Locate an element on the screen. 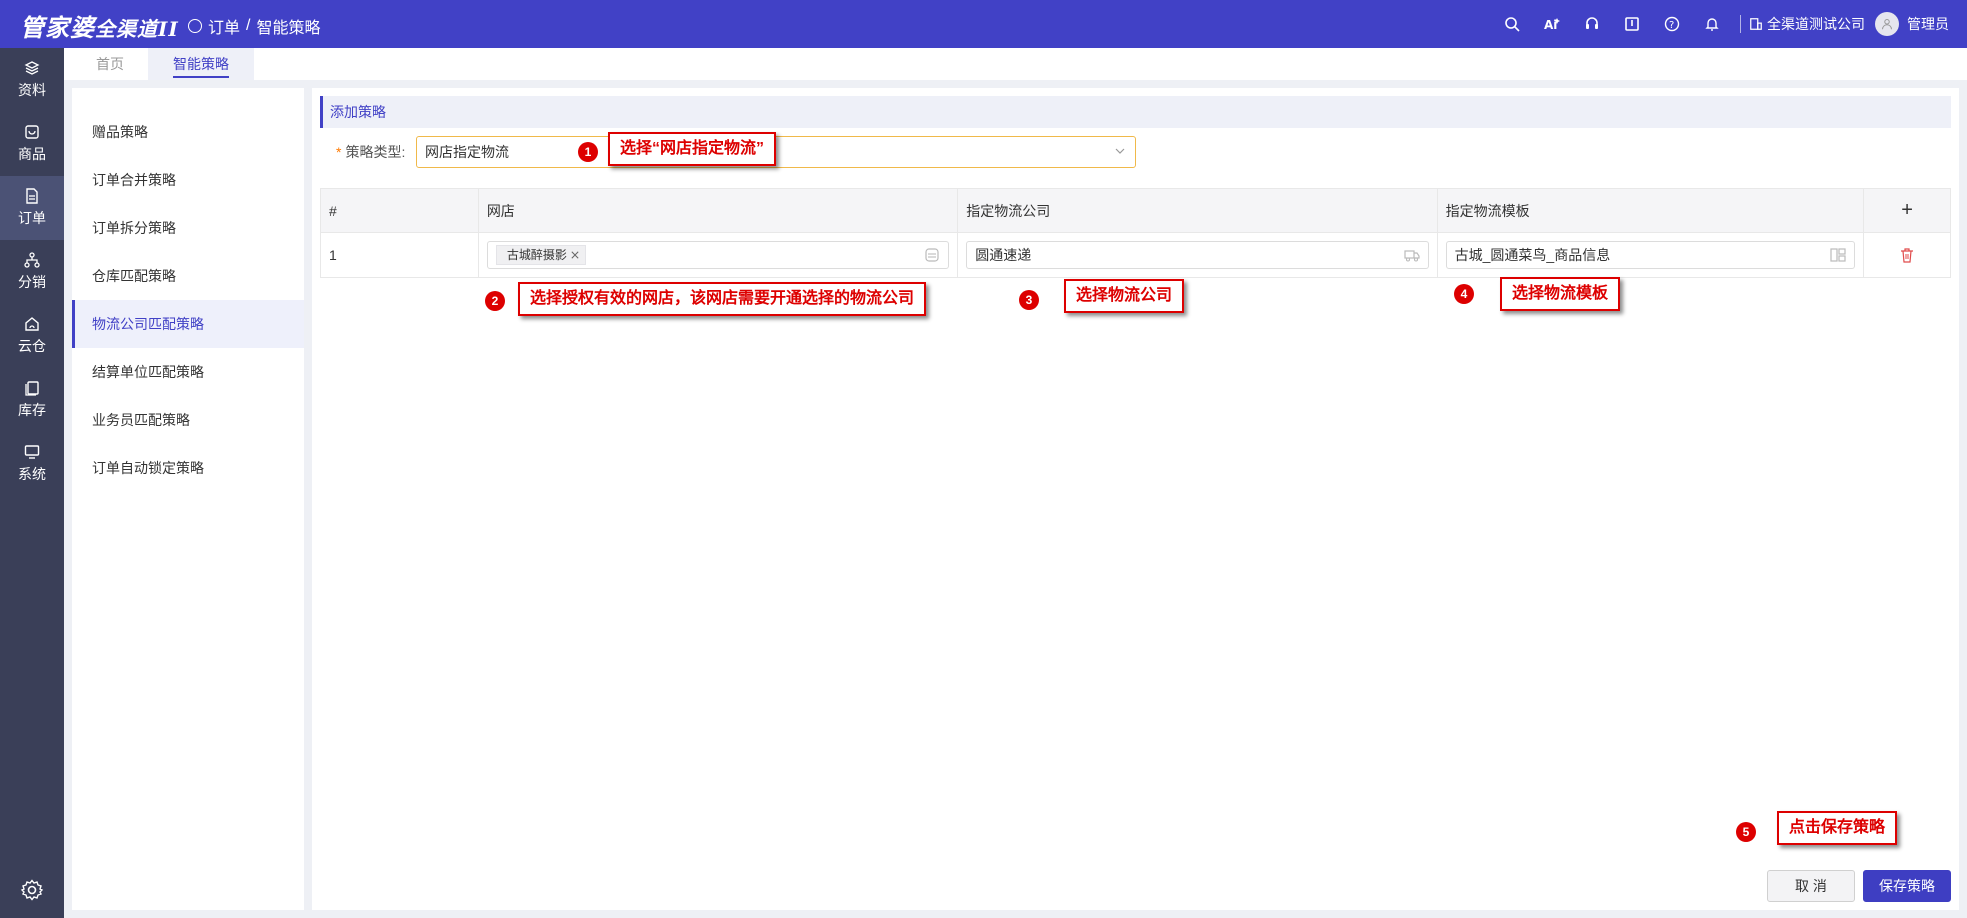 This screenshot has width=1967, height=918. building-icon is located at coordinates (1756, 24).